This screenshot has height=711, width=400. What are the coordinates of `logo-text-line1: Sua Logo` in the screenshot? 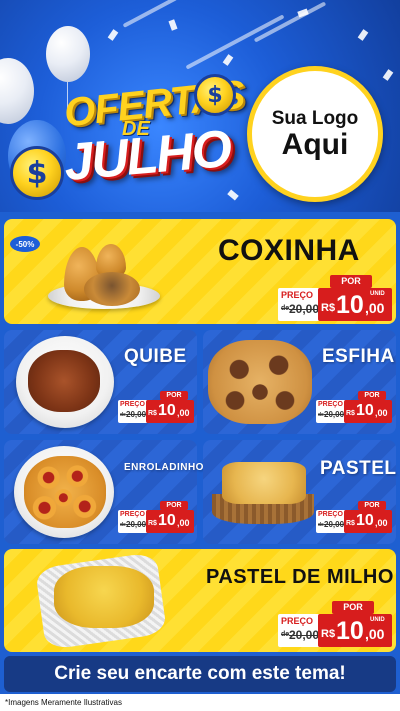 It's located at (315, 118).